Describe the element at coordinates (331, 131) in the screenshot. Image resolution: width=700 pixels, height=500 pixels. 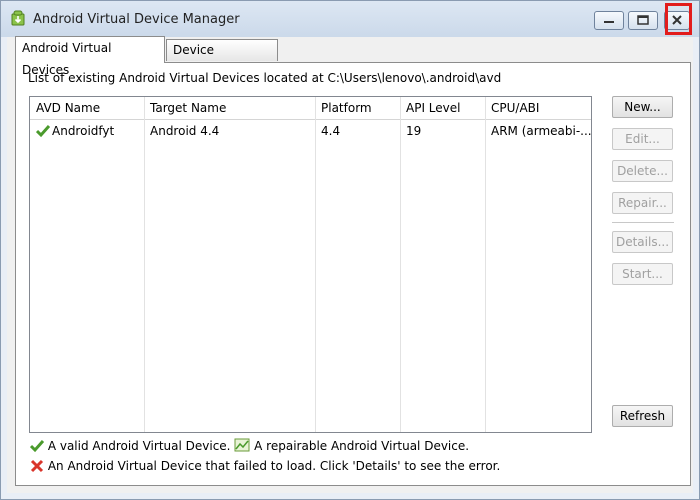
I see `row-platform: 4.4` at that location.